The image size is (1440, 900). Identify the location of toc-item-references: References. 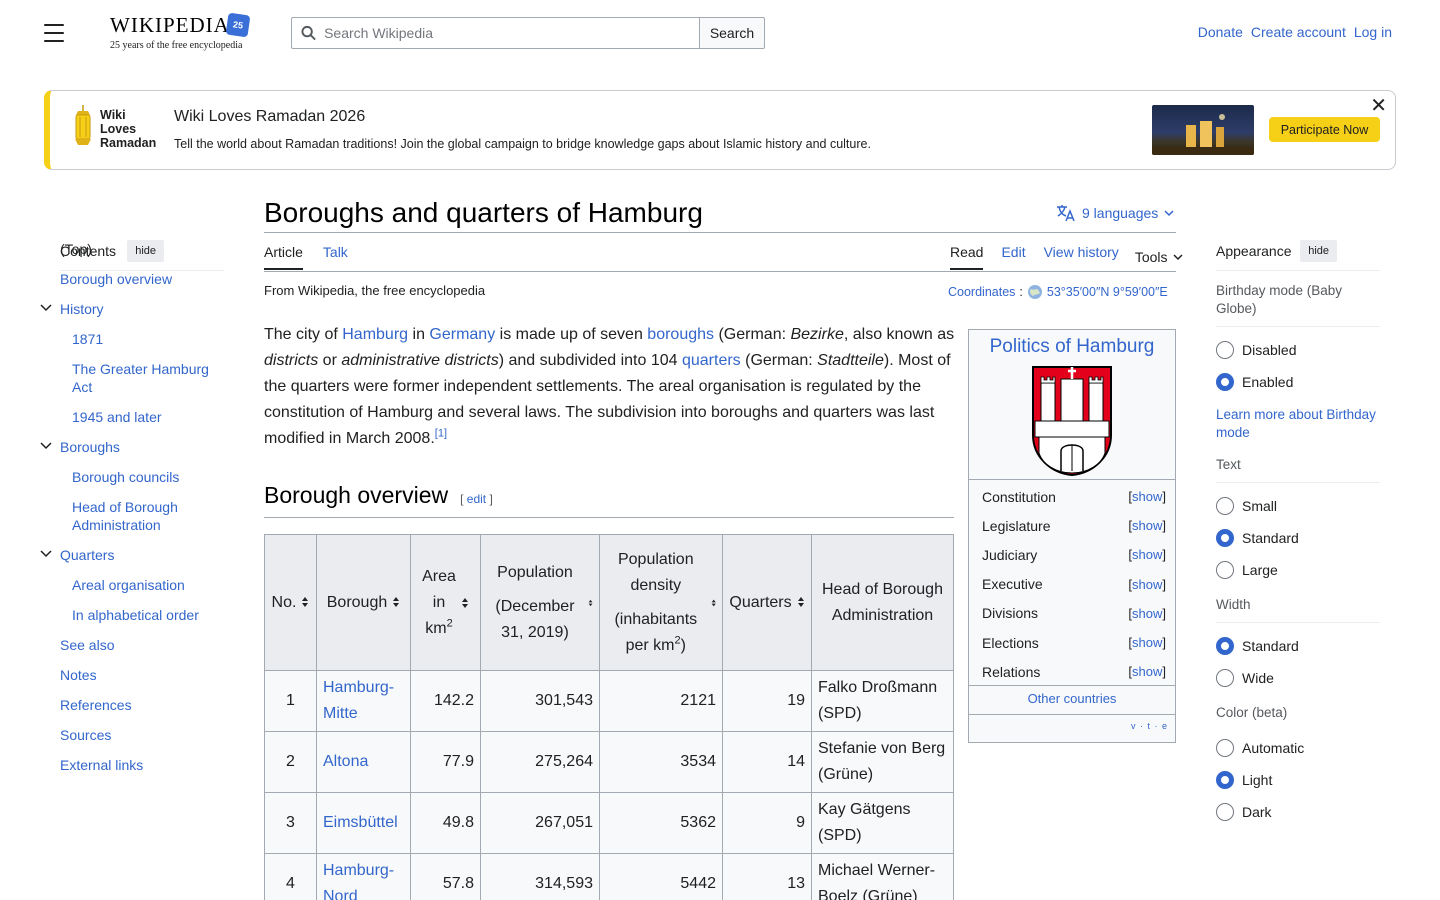
(96, 705).